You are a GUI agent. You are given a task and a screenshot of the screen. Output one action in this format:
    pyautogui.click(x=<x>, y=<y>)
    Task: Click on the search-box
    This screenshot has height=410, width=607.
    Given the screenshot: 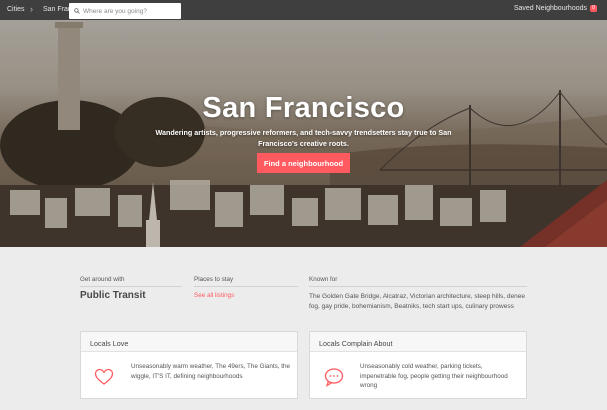 What is the action you would take?
    pyautogui.click(x=125, y=11)
    